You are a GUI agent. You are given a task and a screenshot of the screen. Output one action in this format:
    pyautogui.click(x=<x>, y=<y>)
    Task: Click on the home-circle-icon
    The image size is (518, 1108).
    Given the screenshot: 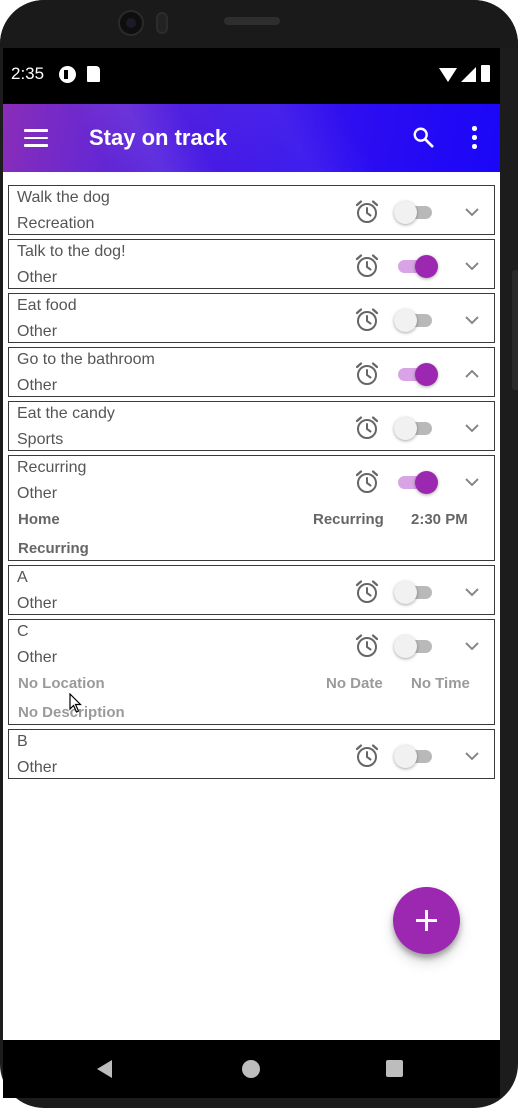 What is the action you would take?
    pyautogui.click(x=251, y=1069)
    